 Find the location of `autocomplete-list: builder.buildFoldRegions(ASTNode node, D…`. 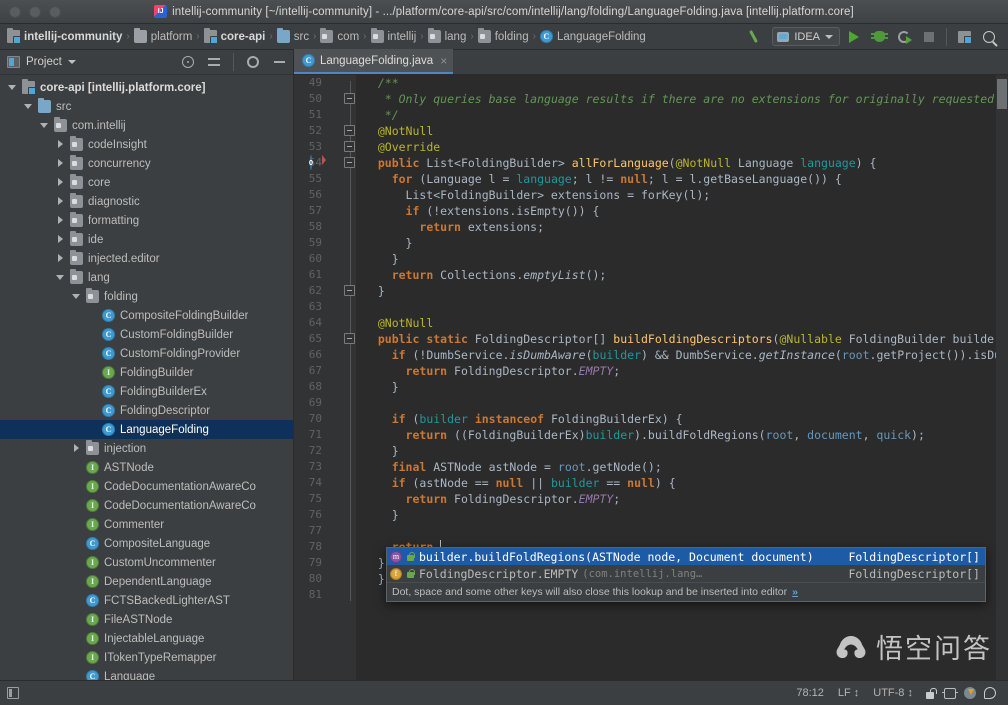

autocomplete-list: builder.buildFoldRegions(ASTNode node, D… is located at coordinates (686, 565).